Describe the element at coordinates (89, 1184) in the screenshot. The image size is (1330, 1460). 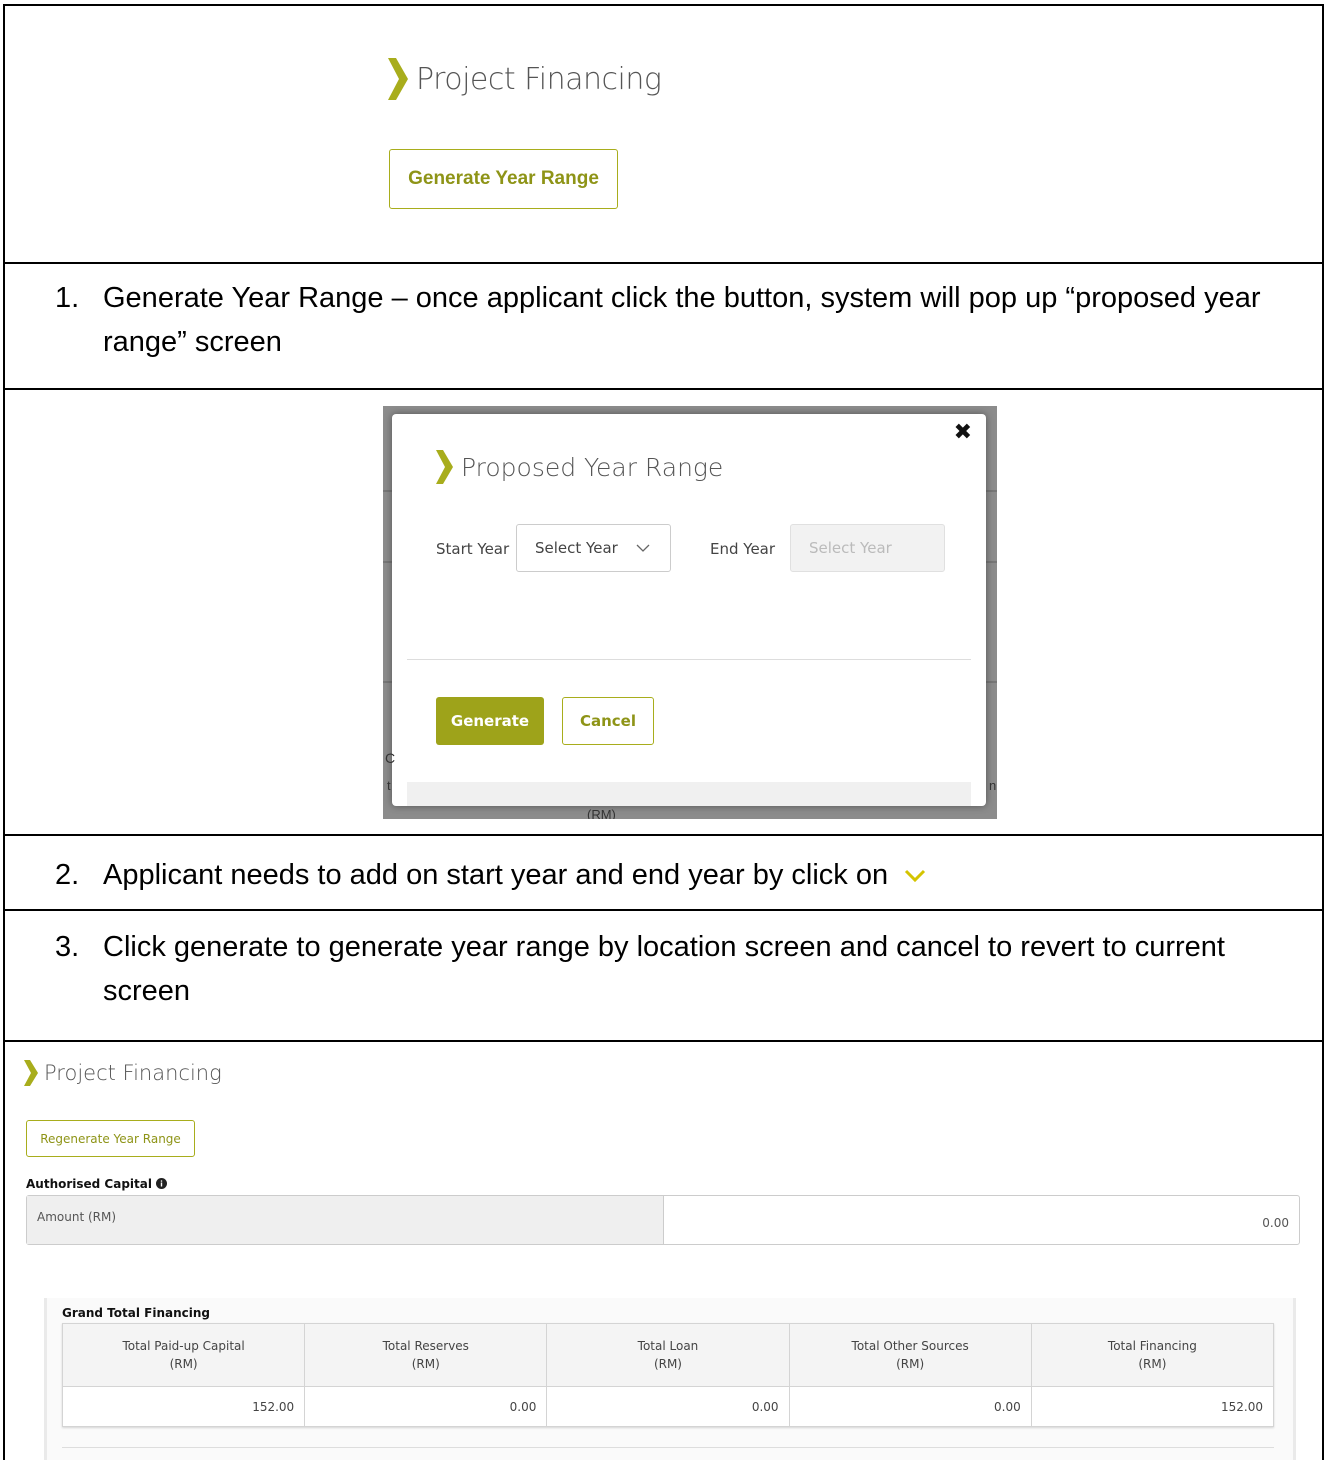
I see `authorised-capital-text: Authorised Capital` at that location.